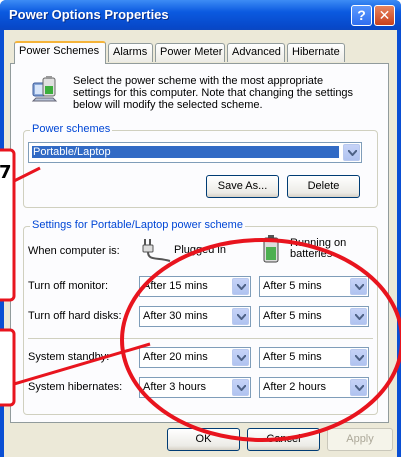 This screenshot has height=457, width=401. I want to click on close-button: ✕, so click(384, 15).